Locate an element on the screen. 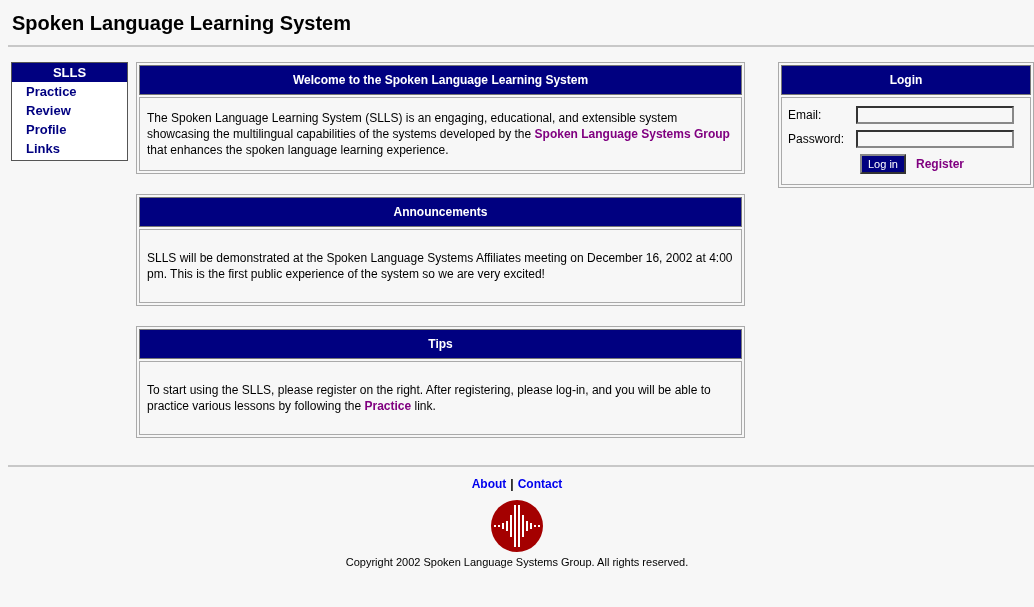 This screenshot has width=1034, height=607. login-title: Login is located at coordinates (906, 80).